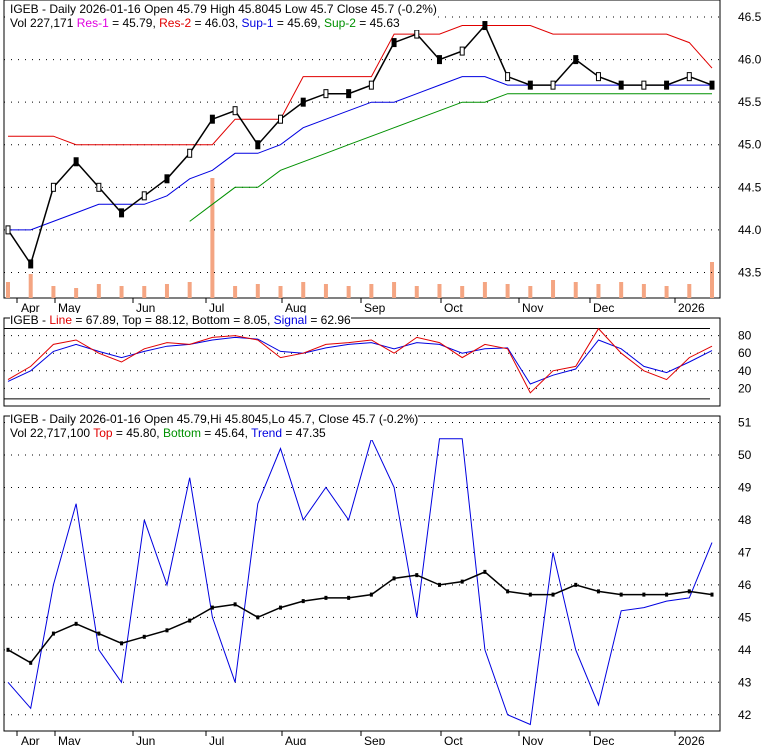 This screenshot has height=745, width=780. Describe the element at coordinates (603, 308) in the screenshot. I see `month-label: Dec` at that location.